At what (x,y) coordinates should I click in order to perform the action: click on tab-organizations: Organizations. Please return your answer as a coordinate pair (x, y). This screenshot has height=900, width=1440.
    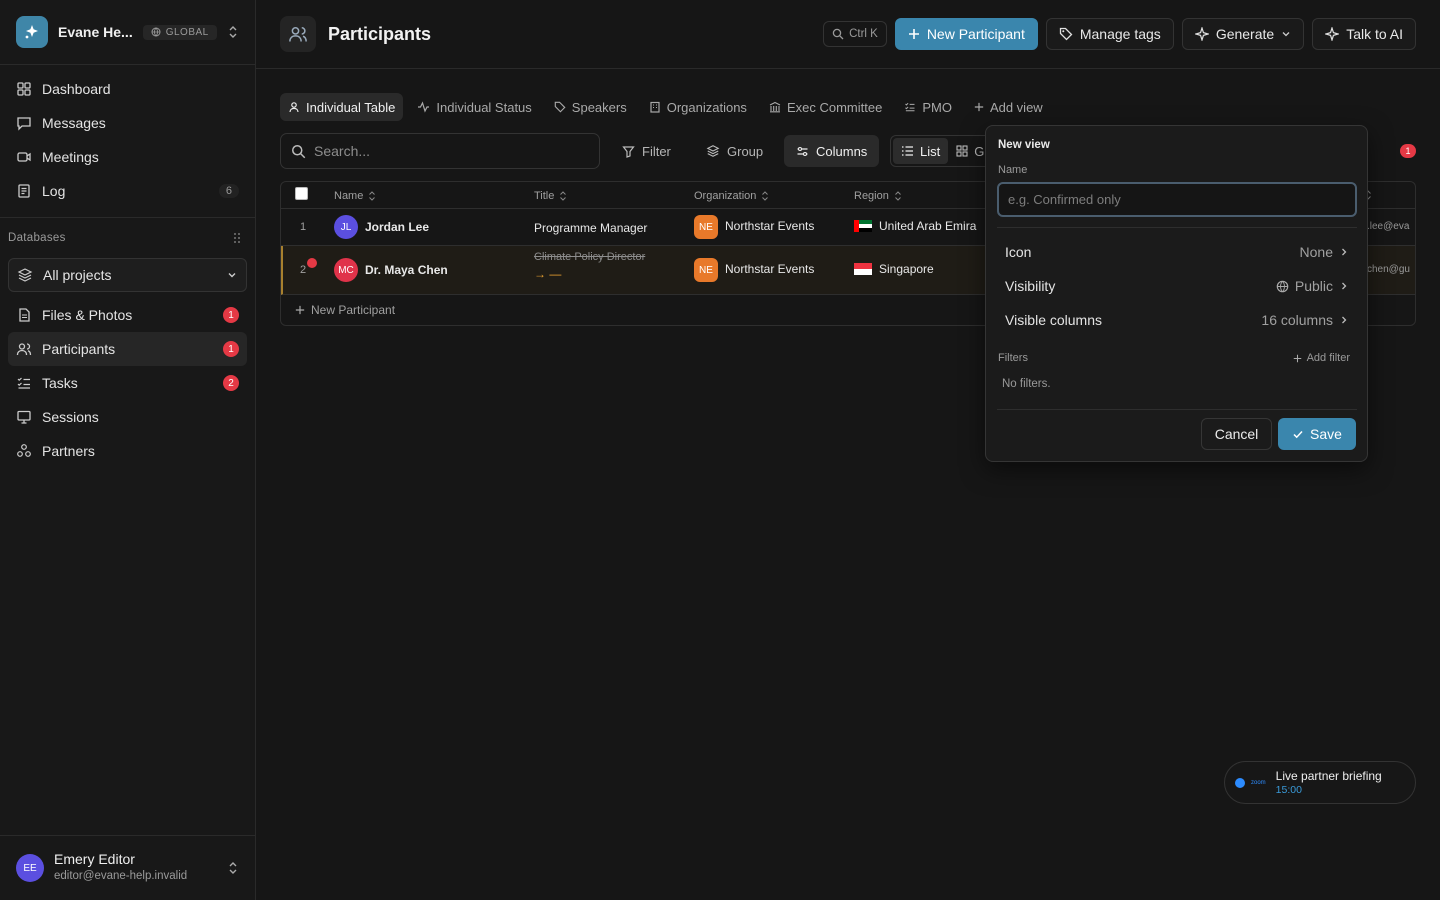
    Looking at the image, I should click on (698, 107).